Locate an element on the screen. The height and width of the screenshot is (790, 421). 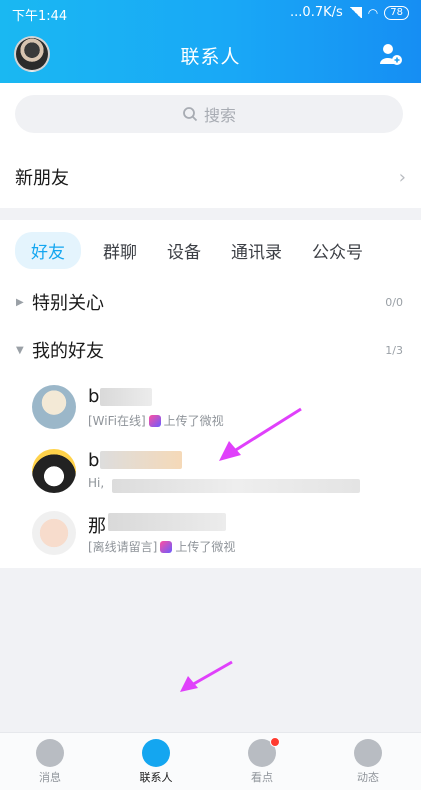
wifi-icon: ◠ is located at coordinates (373, 12).